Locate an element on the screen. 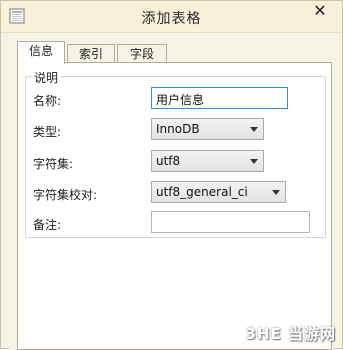 Image resolution: width=343 pixels, height=350 pixels. collation-select: utf8_general_ci is located at coordinates (218, 192).